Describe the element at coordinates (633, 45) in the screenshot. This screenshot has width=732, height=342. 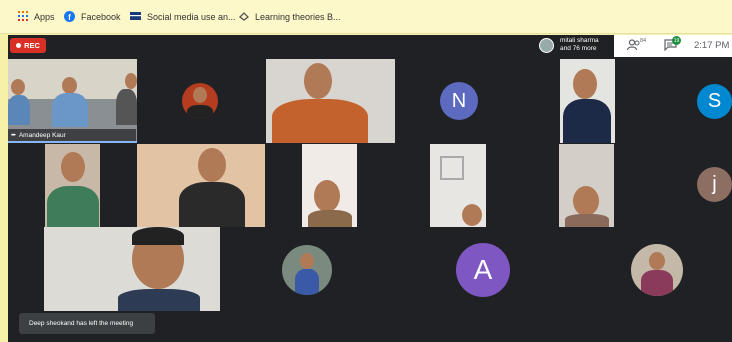
I see `people-icon` at that location.